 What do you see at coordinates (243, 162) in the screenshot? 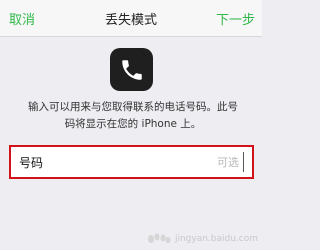
I see `text-cursor` at bounding box center [243, 162].